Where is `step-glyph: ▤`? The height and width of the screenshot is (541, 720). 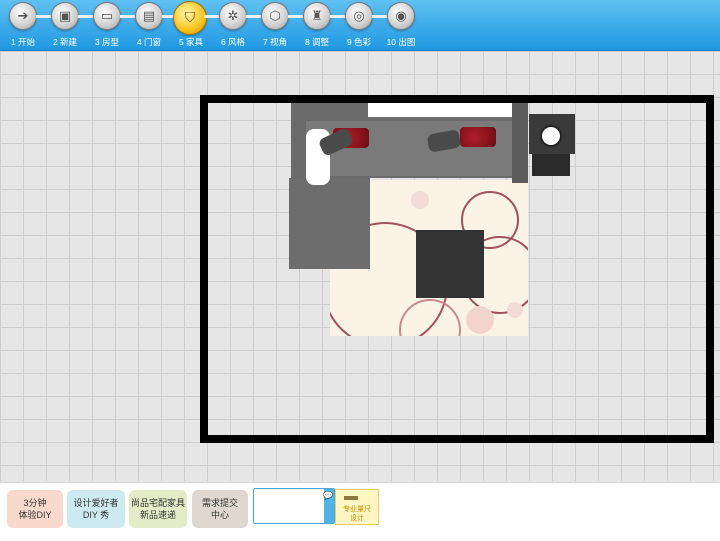
step-glyph: ▤ is located at coordinates (149, 15).